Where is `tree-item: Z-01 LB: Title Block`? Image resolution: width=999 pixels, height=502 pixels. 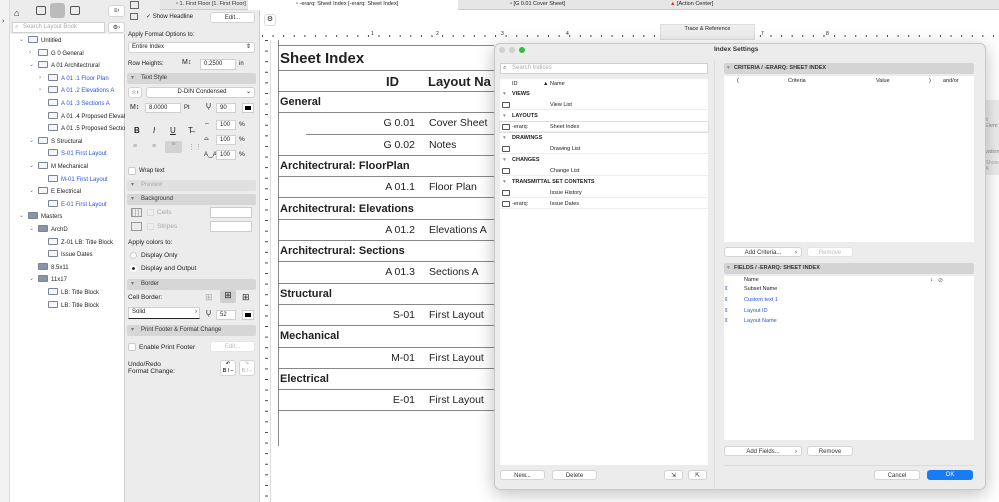
tree-item: Z-01 LB: Title Block is located at coordinates (80, 242).